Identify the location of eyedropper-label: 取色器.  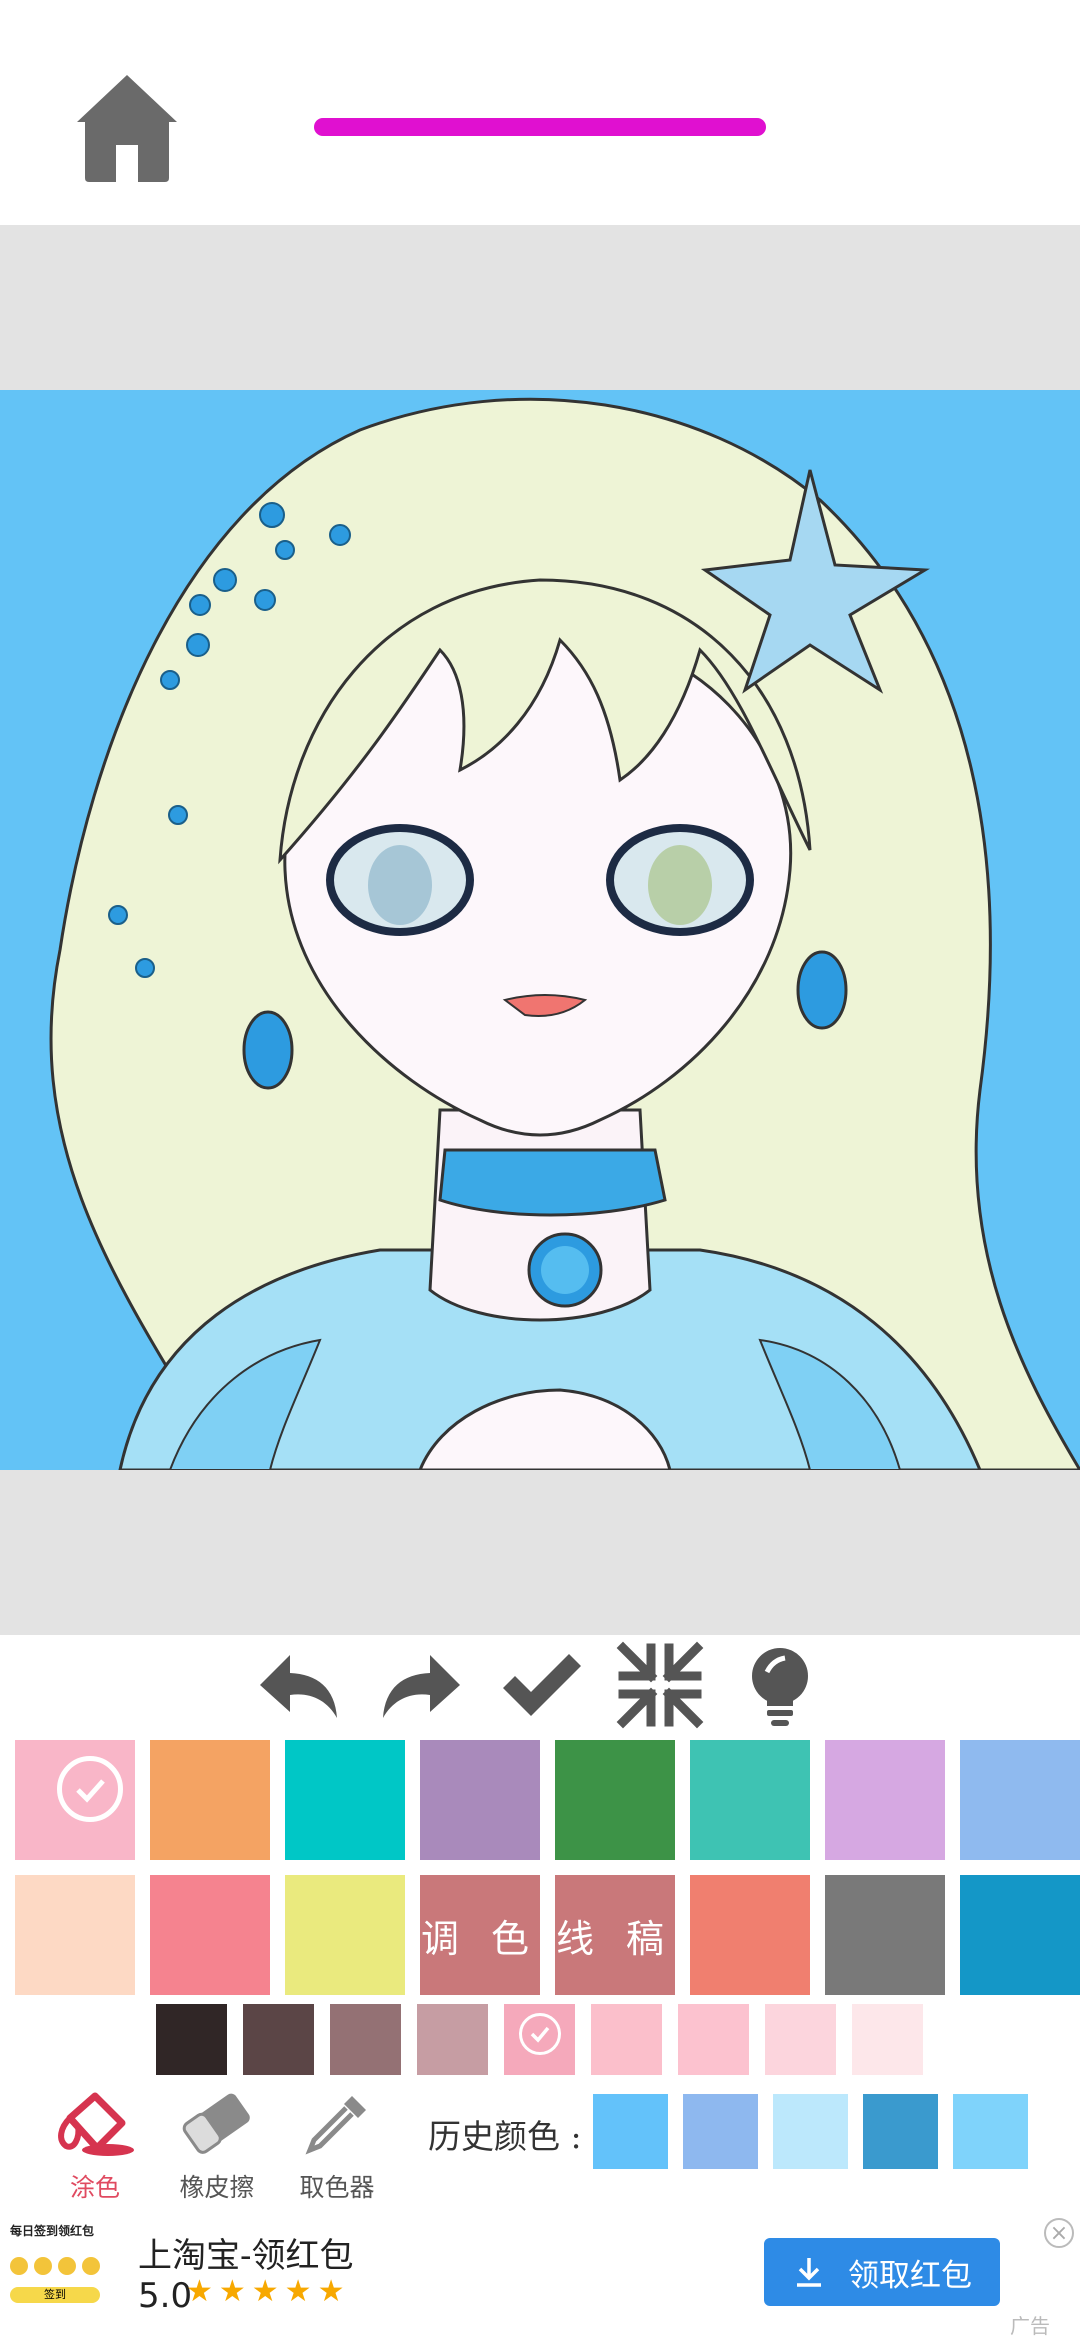
(337, 2187).